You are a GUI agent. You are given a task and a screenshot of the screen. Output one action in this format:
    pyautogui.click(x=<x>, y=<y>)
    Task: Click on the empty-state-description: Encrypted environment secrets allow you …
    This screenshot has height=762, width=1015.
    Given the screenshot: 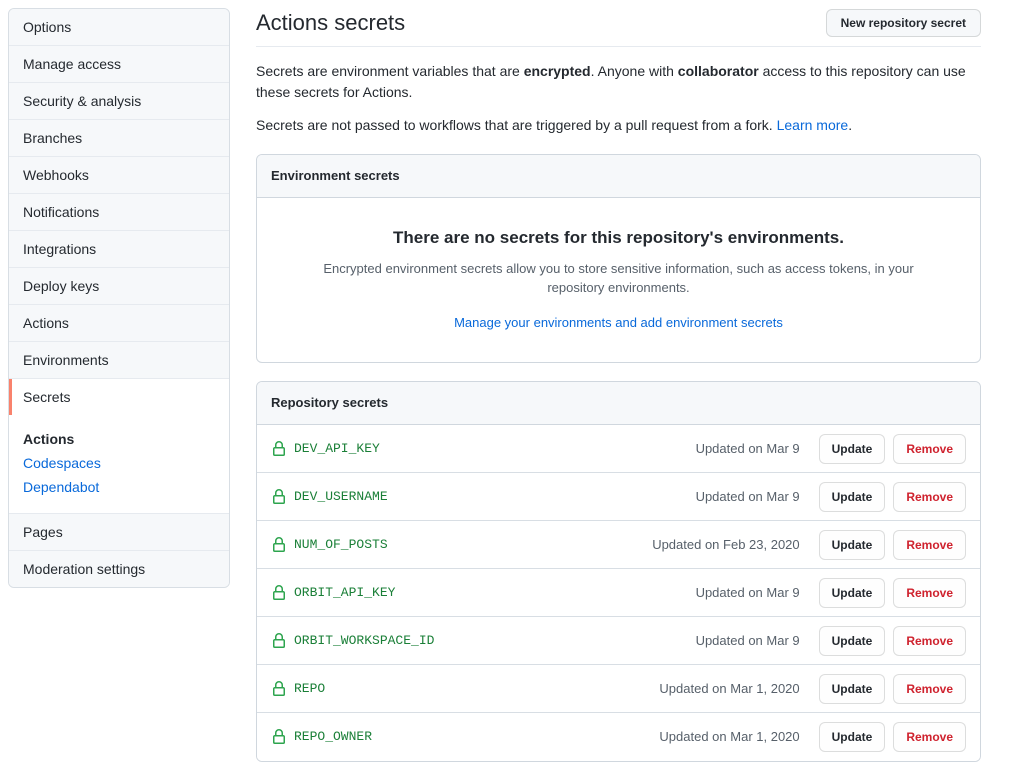 What is the action you would take?
    pyautogui.click(x=618, y=278)
    